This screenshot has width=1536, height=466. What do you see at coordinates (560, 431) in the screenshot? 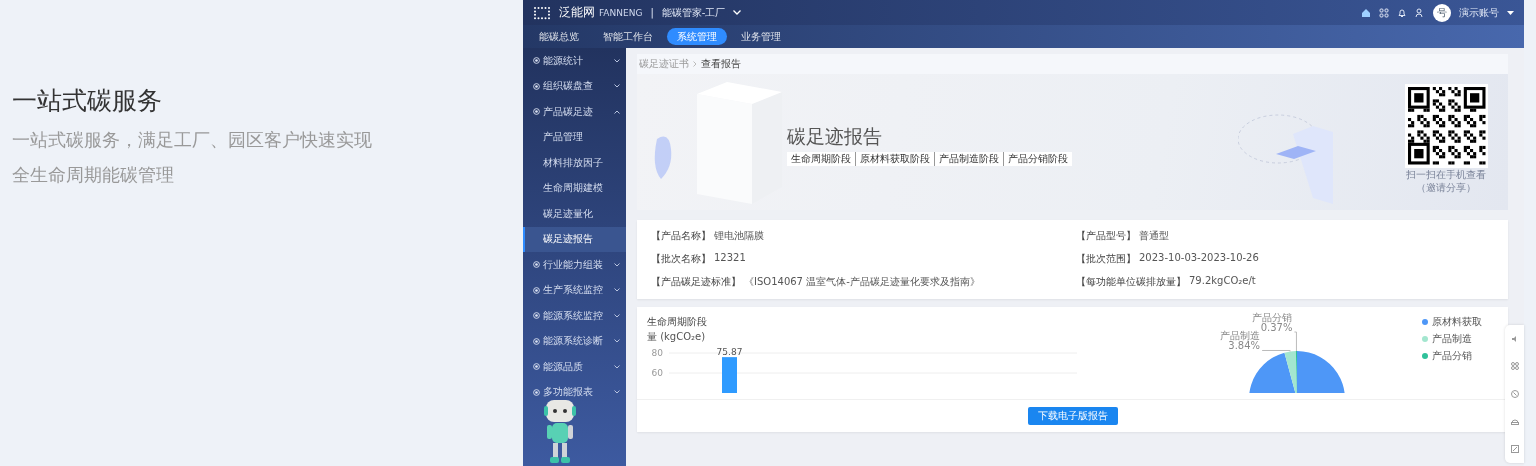
I see `robot-mascot-drawing` at bounding box center [560, 431].